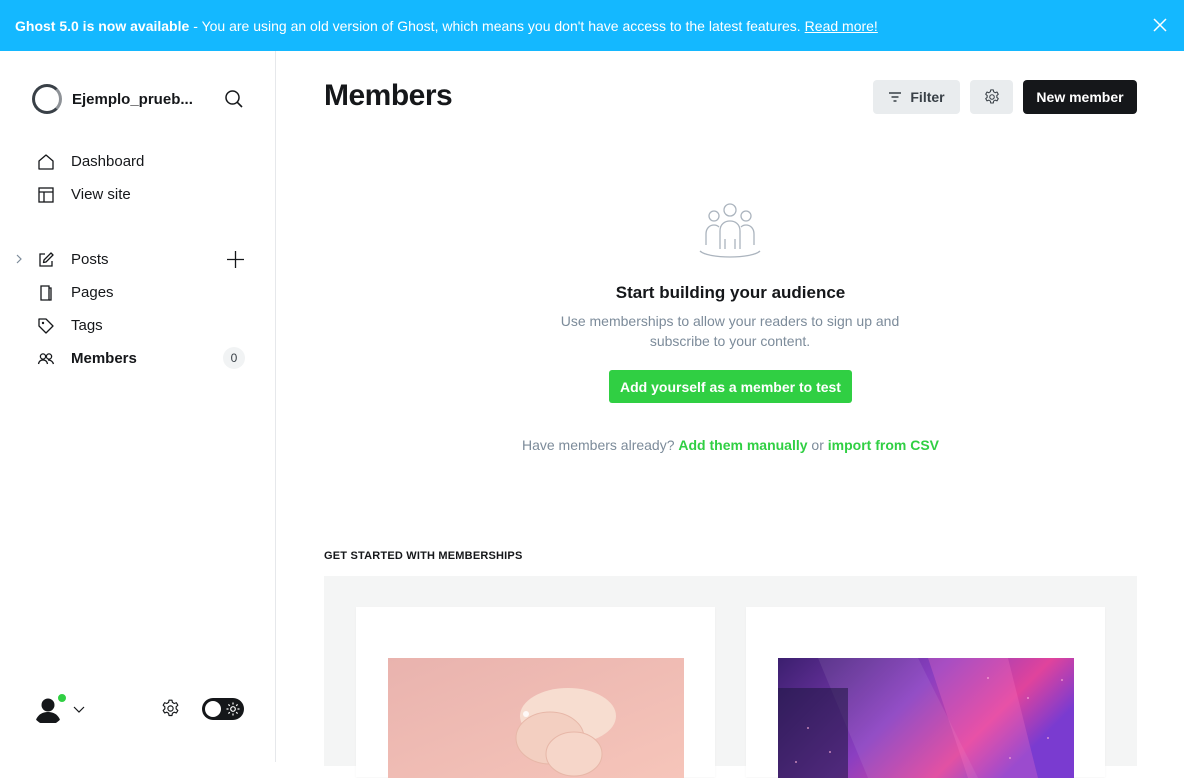 This screenshot has height=778, width=1184. I want to click on sidebar-item-members: Members 0, so click(138, 358).